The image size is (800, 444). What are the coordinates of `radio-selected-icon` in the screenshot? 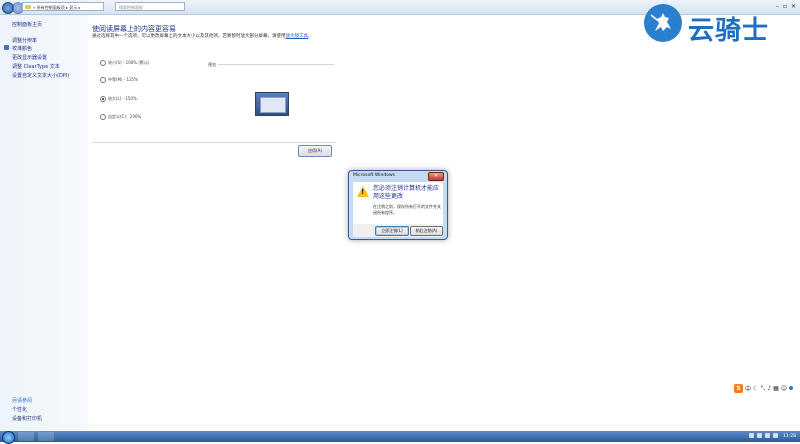 It's located at (103, 99).